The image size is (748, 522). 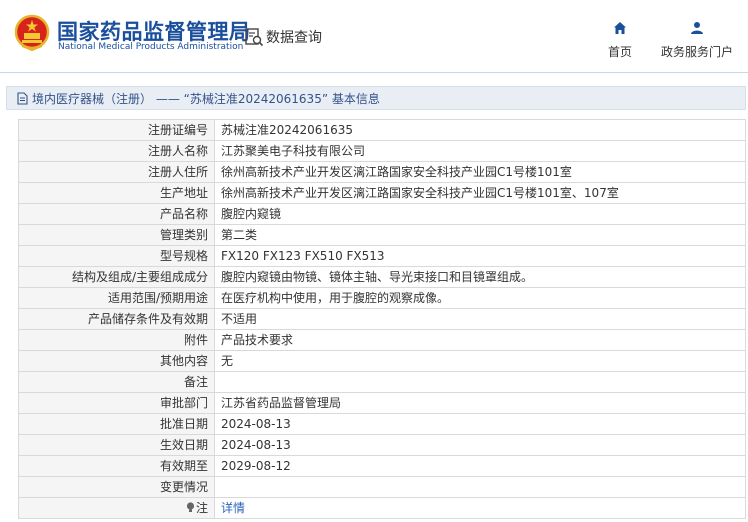 What do you see at coordinates (480, 277) in the screenshot?
I see `field-value: 腹腔内窥镜由物镜、镜体主轴、导光束接口和目镜罩组成。` at bounding box center [480, 277].